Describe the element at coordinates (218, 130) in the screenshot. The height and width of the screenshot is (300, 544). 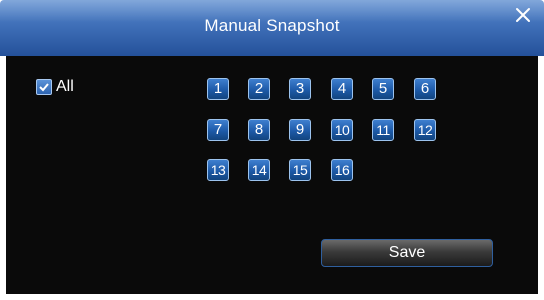
I see `channel-button-7: 7` at that location.